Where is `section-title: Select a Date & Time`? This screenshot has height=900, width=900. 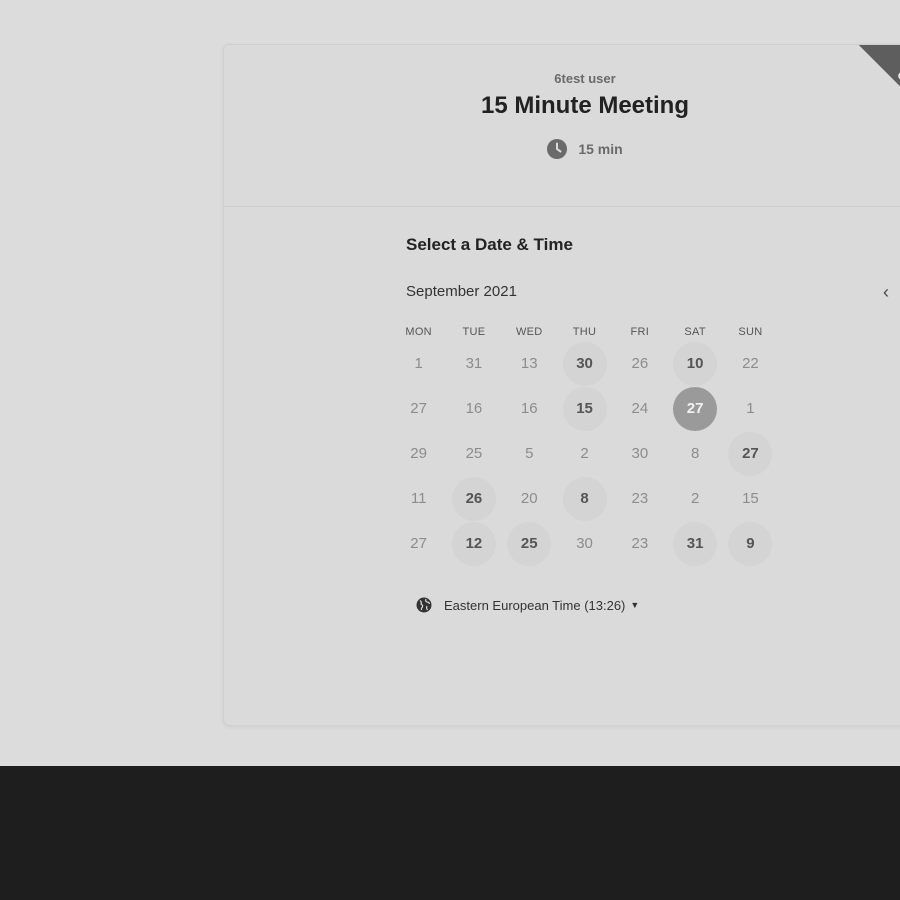 section-title: Select a Date & Time is located at coordinates (489, 244).